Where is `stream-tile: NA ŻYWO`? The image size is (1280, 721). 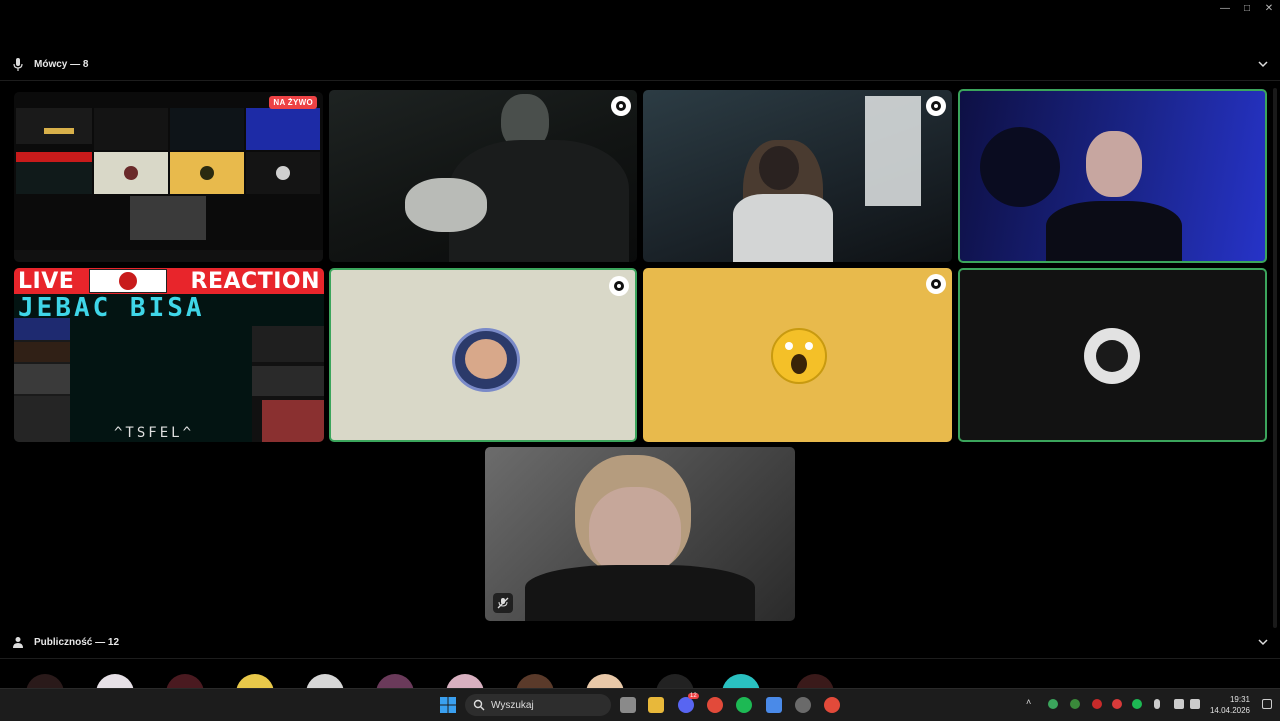
stream-tile: NA ŻYWO is located at coordinates (168, 177).